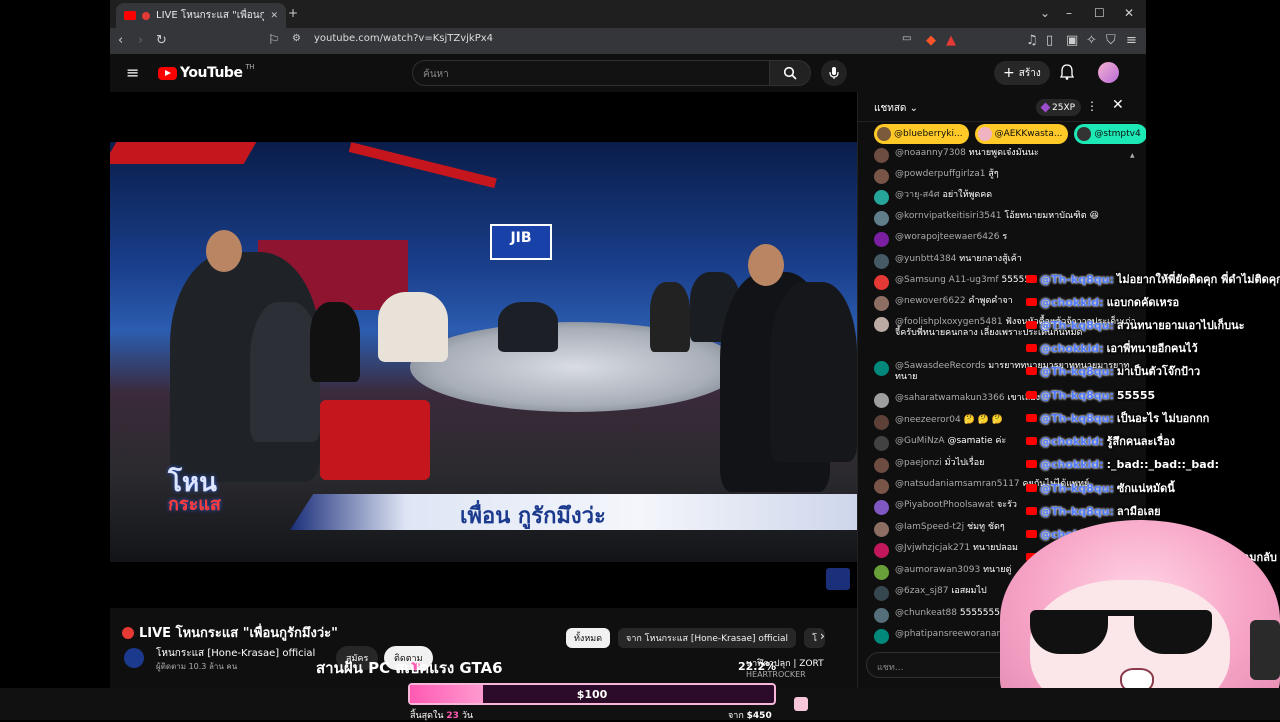 This screenshot has width=1280, height=722. Describe the element at coordinates (134, 658) in the screenshot. I see `channel-avatar` at that location.